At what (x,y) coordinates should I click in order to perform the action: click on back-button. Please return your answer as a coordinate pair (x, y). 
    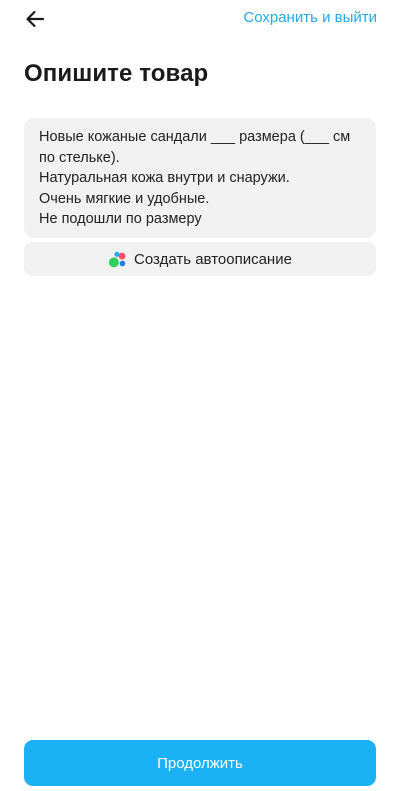
    Looking at the image, I should click on (35, 19).